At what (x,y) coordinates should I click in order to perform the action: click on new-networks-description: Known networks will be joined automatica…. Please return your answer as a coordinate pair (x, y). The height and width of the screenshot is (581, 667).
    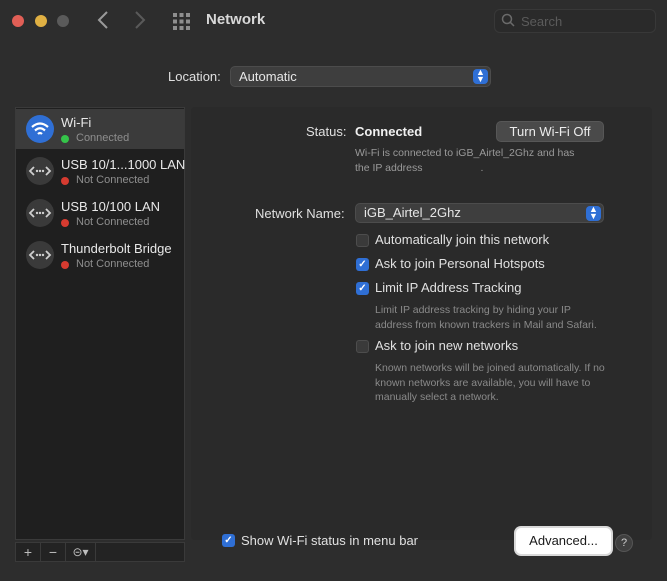
    Looking at the image, I should click on (490, 383).